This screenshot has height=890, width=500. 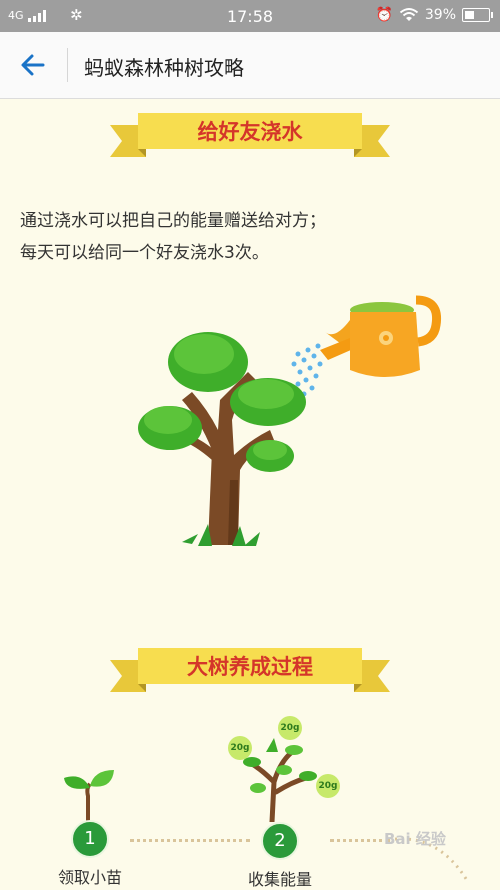 I want to click on watering-description: 通过浇水可以把自己的能量赠送给对方； 每天可以给同一个好友浇水3次。, so click(x=173, y=237).